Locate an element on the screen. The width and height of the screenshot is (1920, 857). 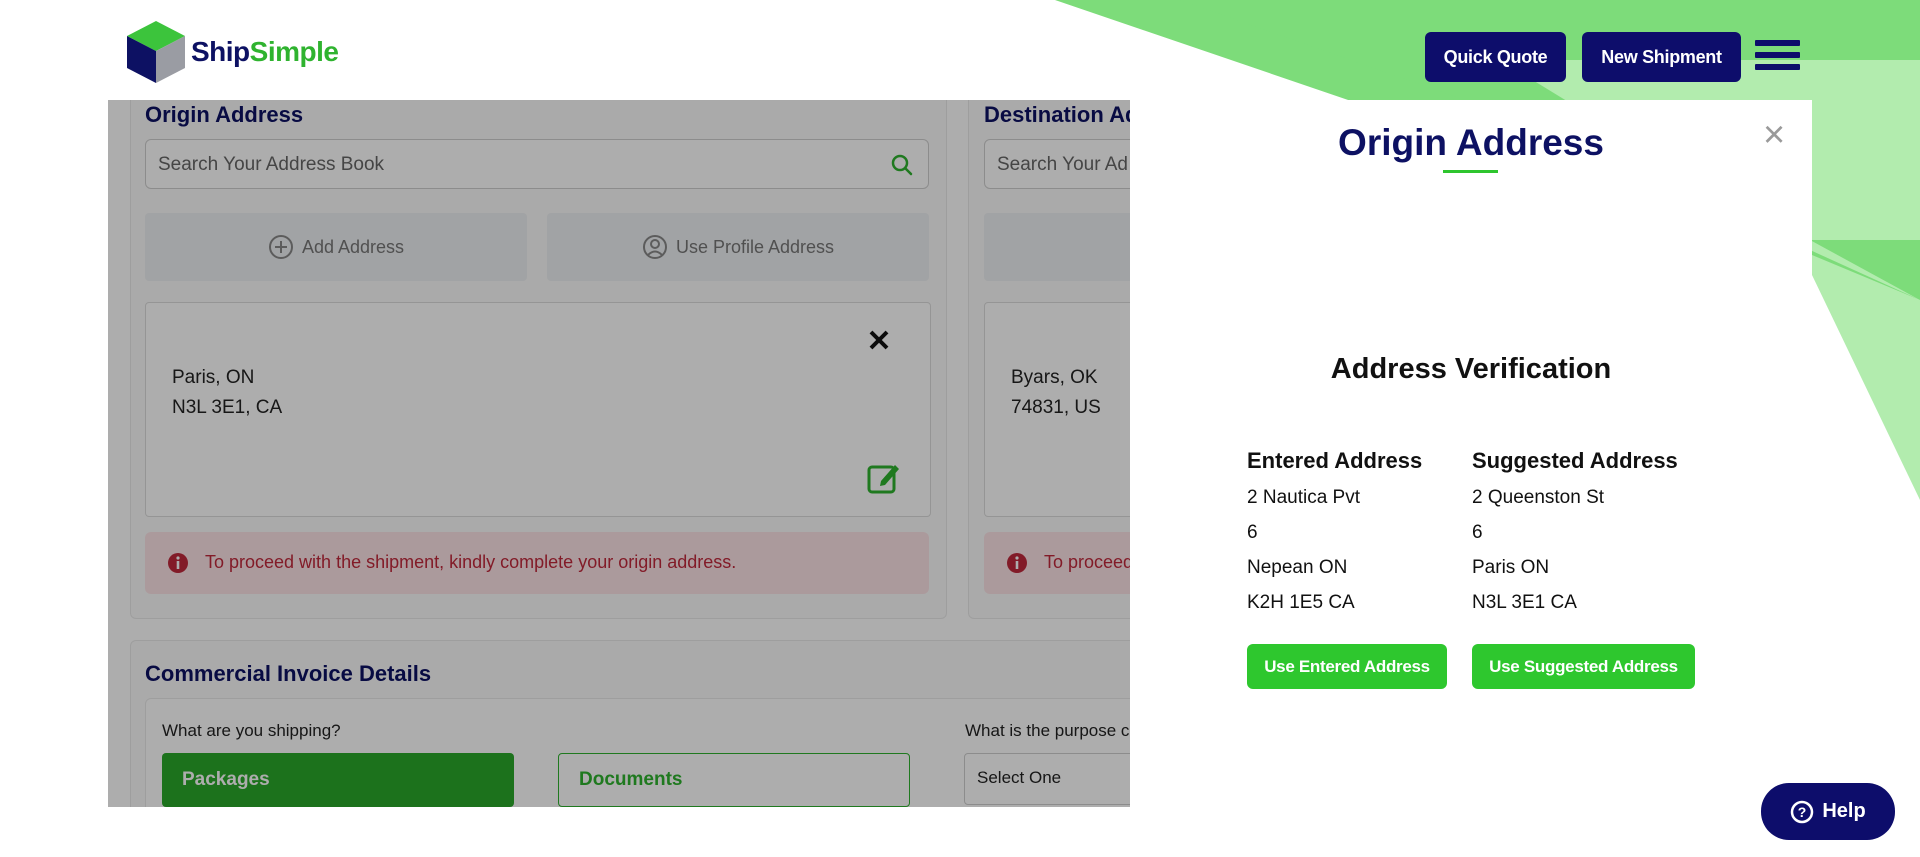
use-entered-address-button: Use Entered Address is located at coordinates (1347, 666).